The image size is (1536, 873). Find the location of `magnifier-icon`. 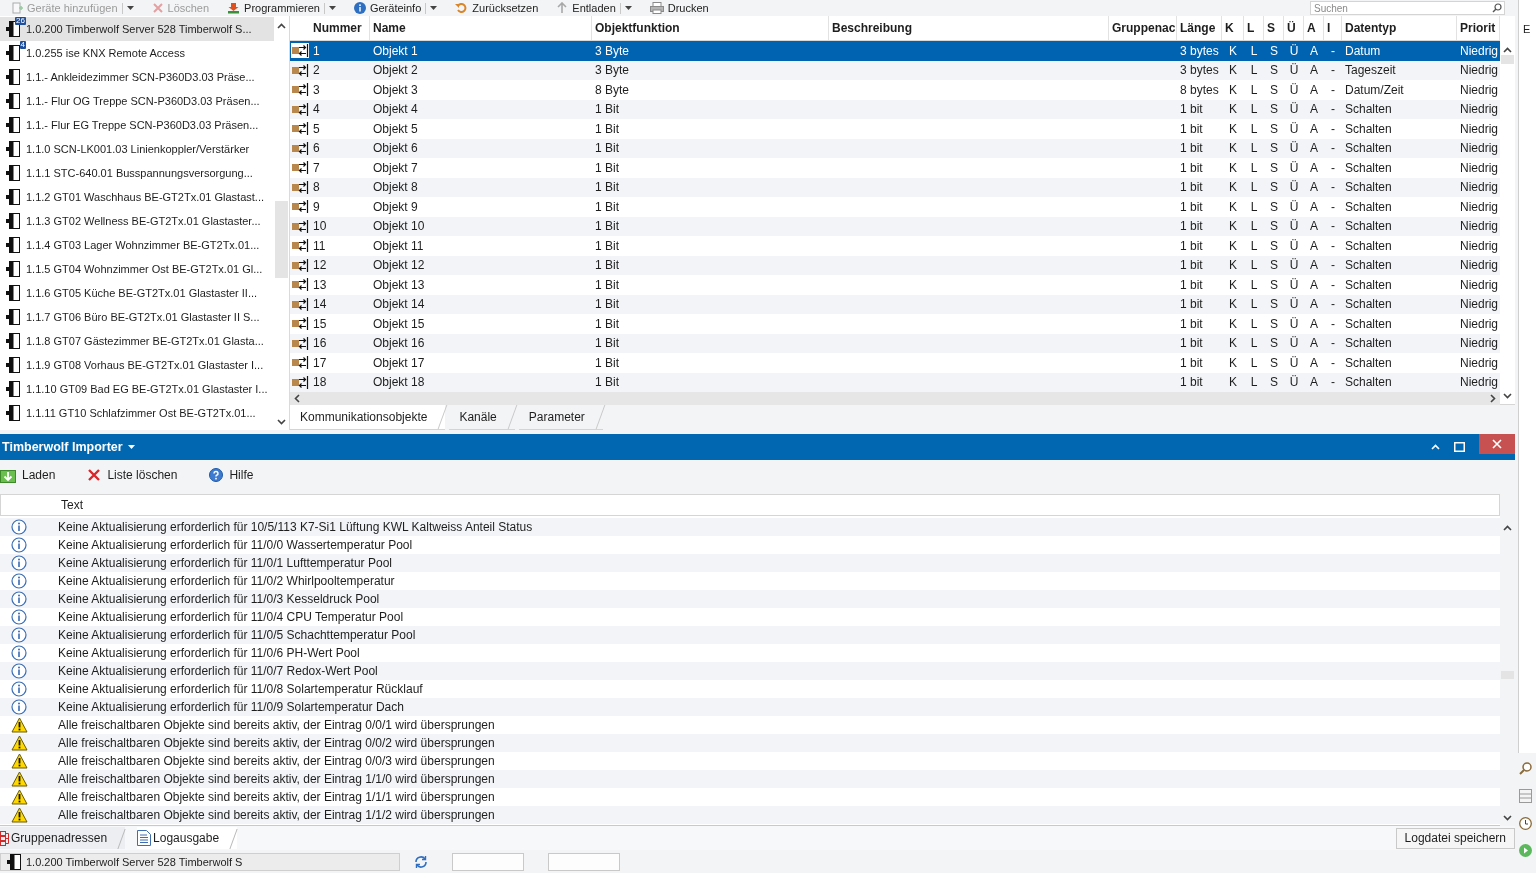

magnifier-icon is located at coordinates (1525, 768).